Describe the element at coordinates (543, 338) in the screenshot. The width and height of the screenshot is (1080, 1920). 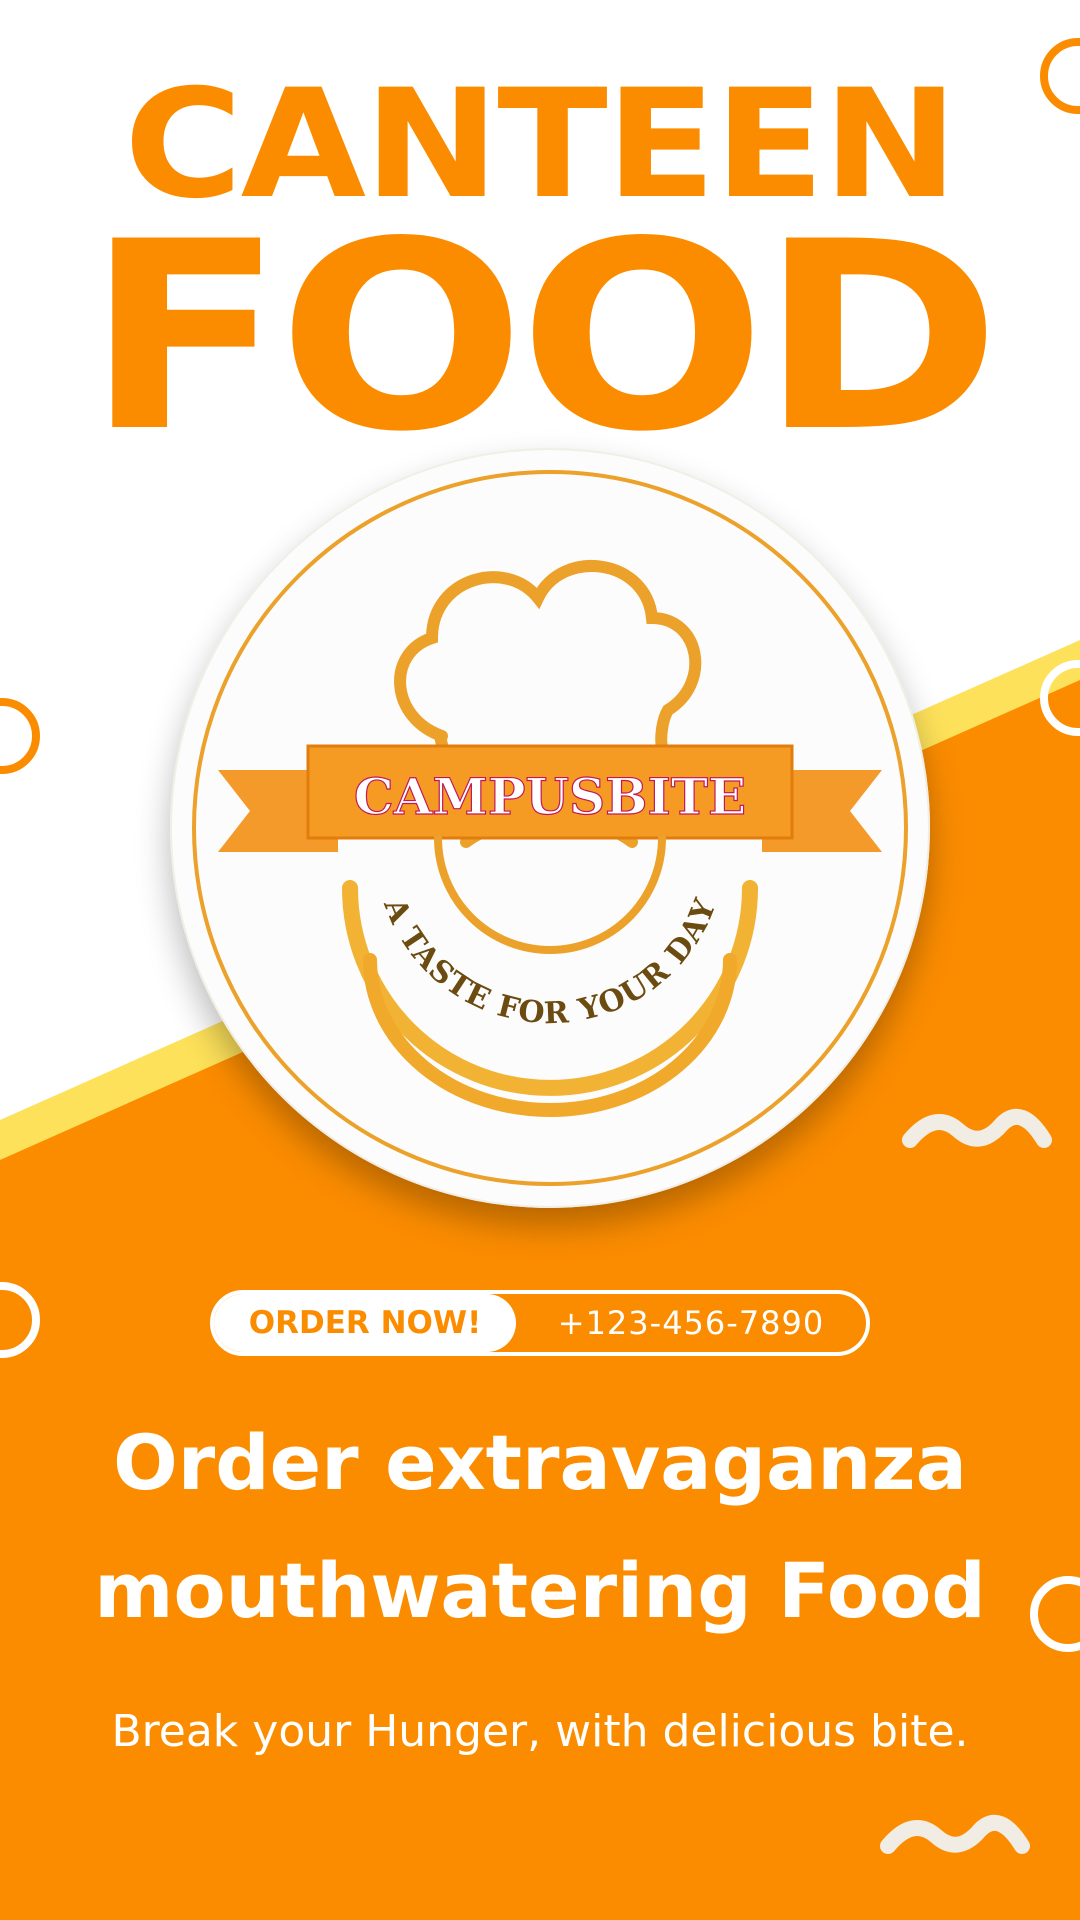
I see `title-food: FOOD` at that location.